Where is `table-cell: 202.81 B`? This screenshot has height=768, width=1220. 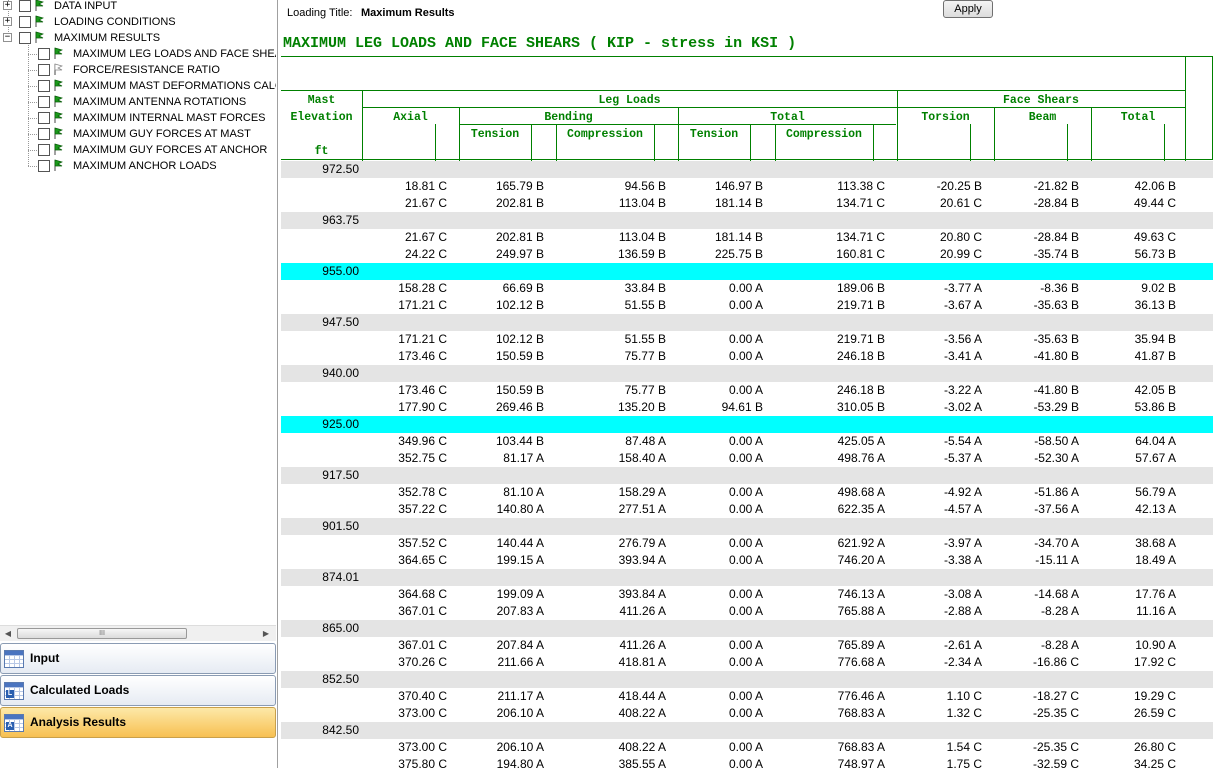
table-cell: 202.81 B is located at coordinates (519, 203).